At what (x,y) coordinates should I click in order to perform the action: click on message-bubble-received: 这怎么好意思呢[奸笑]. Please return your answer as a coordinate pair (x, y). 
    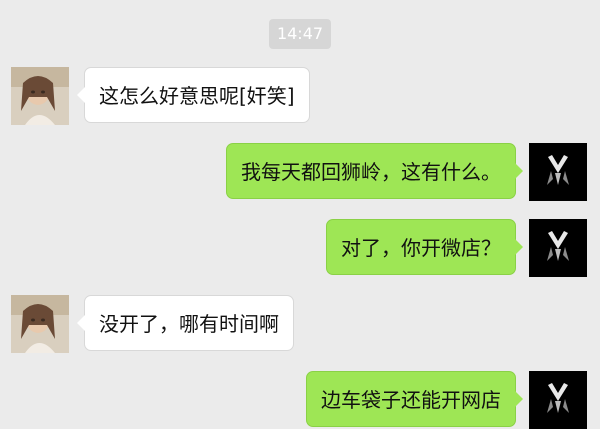
    Looking at the image, I should click on (193, 95).